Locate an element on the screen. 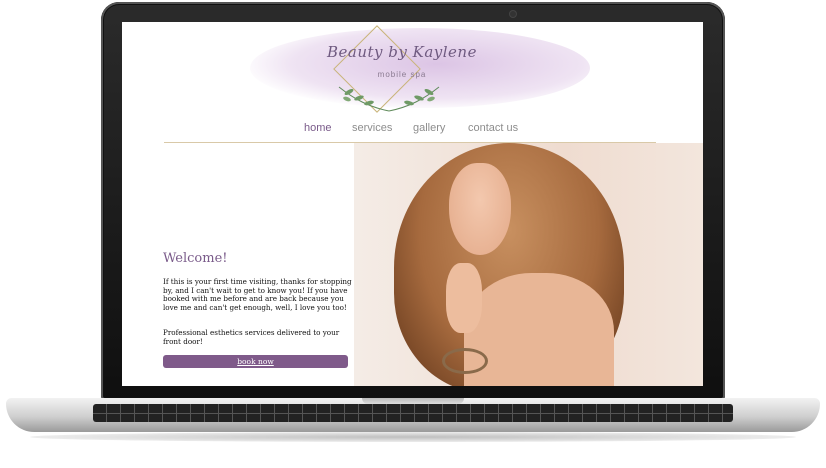  hero-bracelet is located at coordinates (465, 361).